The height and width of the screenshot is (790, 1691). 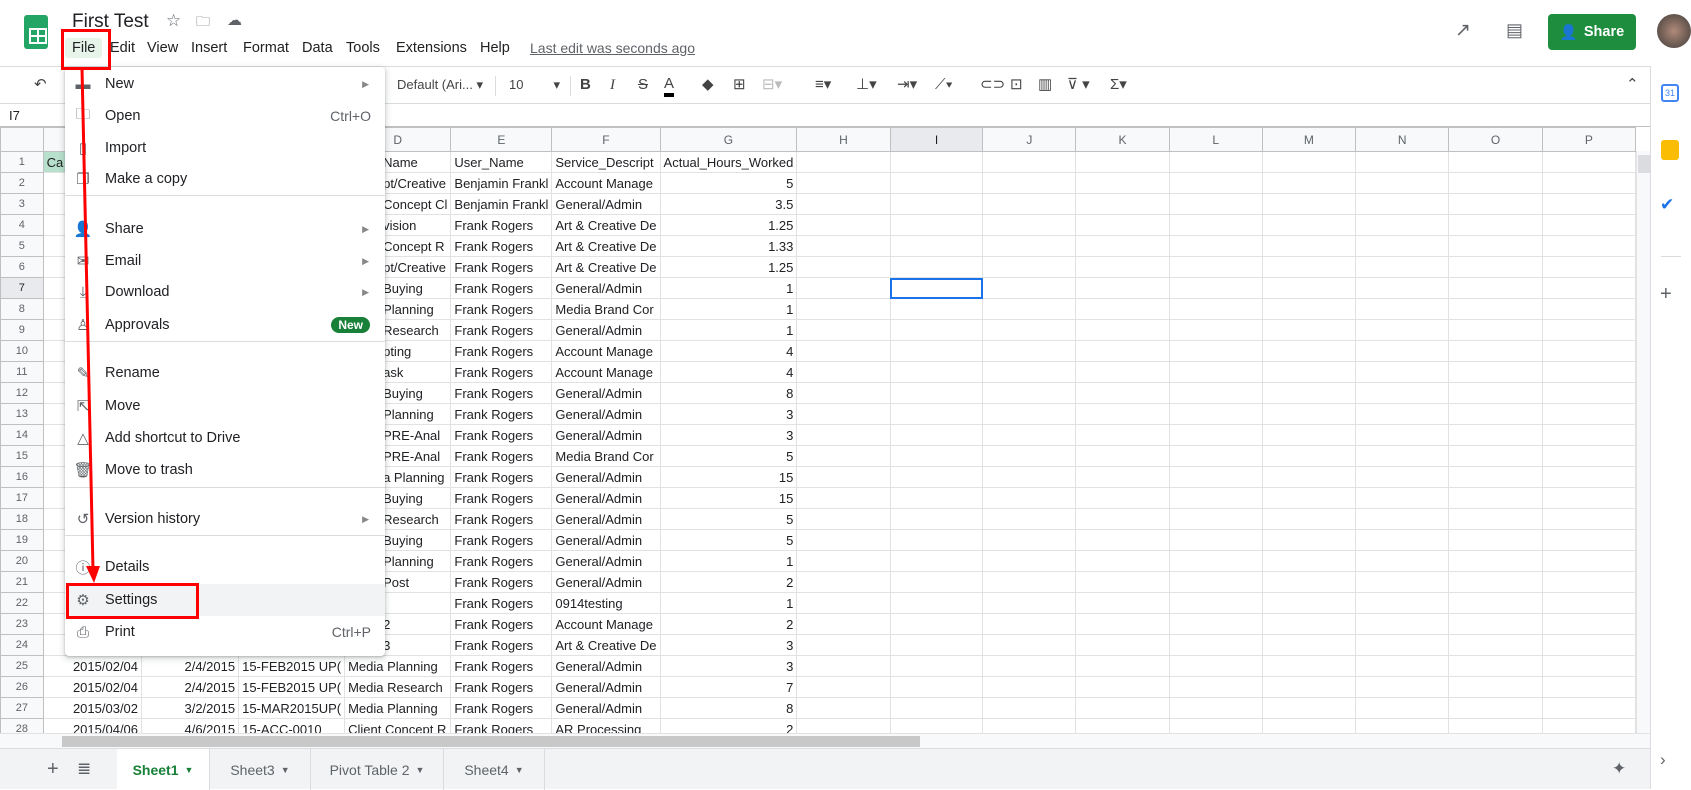 What do you see at coordinates (495, 48) in the screenshot?
I see `menu-help: Help` at bounding box center [495, 48].